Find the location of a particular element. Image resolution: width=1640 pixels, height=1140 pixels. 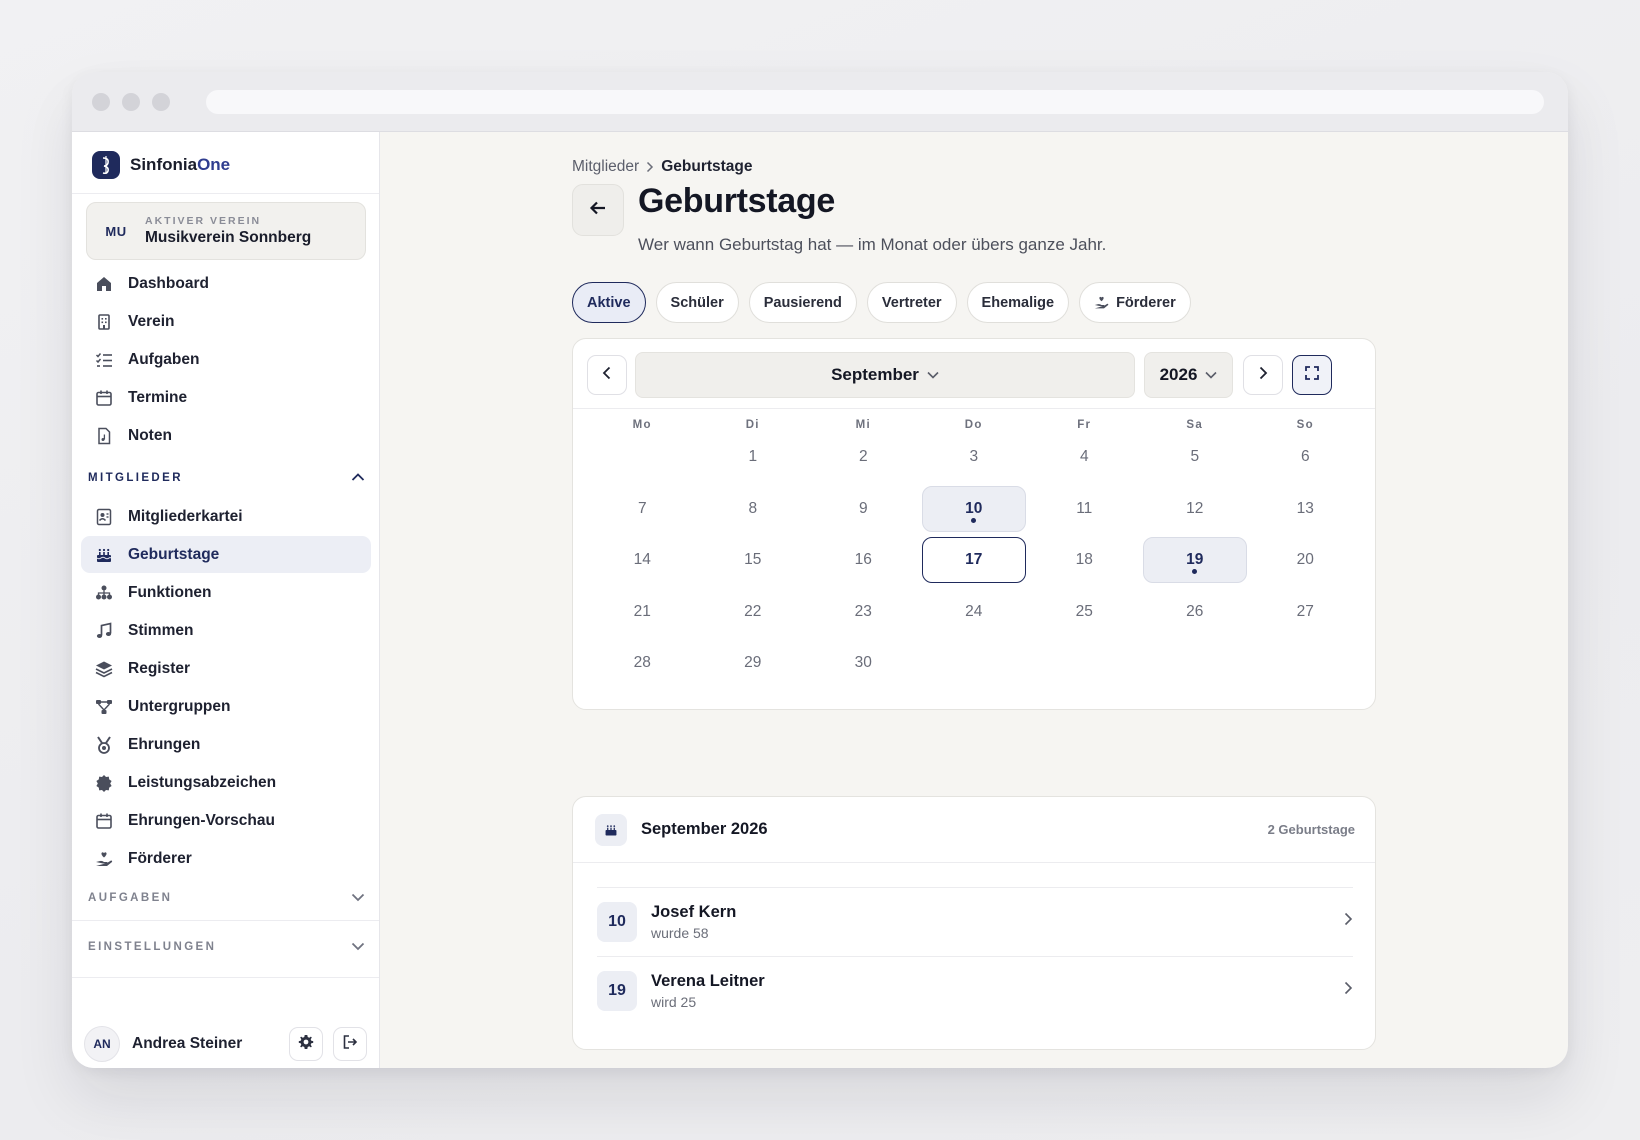

calendar-day: 17 is located at coordinates (973, 560).